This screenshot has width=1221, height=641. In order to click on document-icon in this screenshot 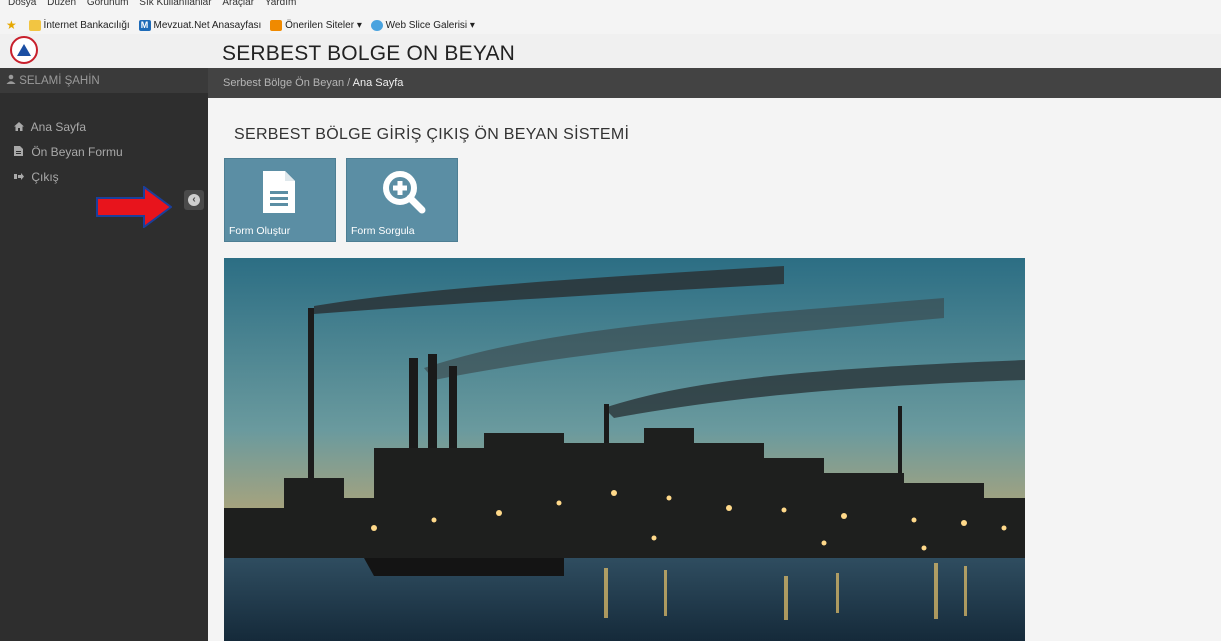, I will do `click(279, 192)`.